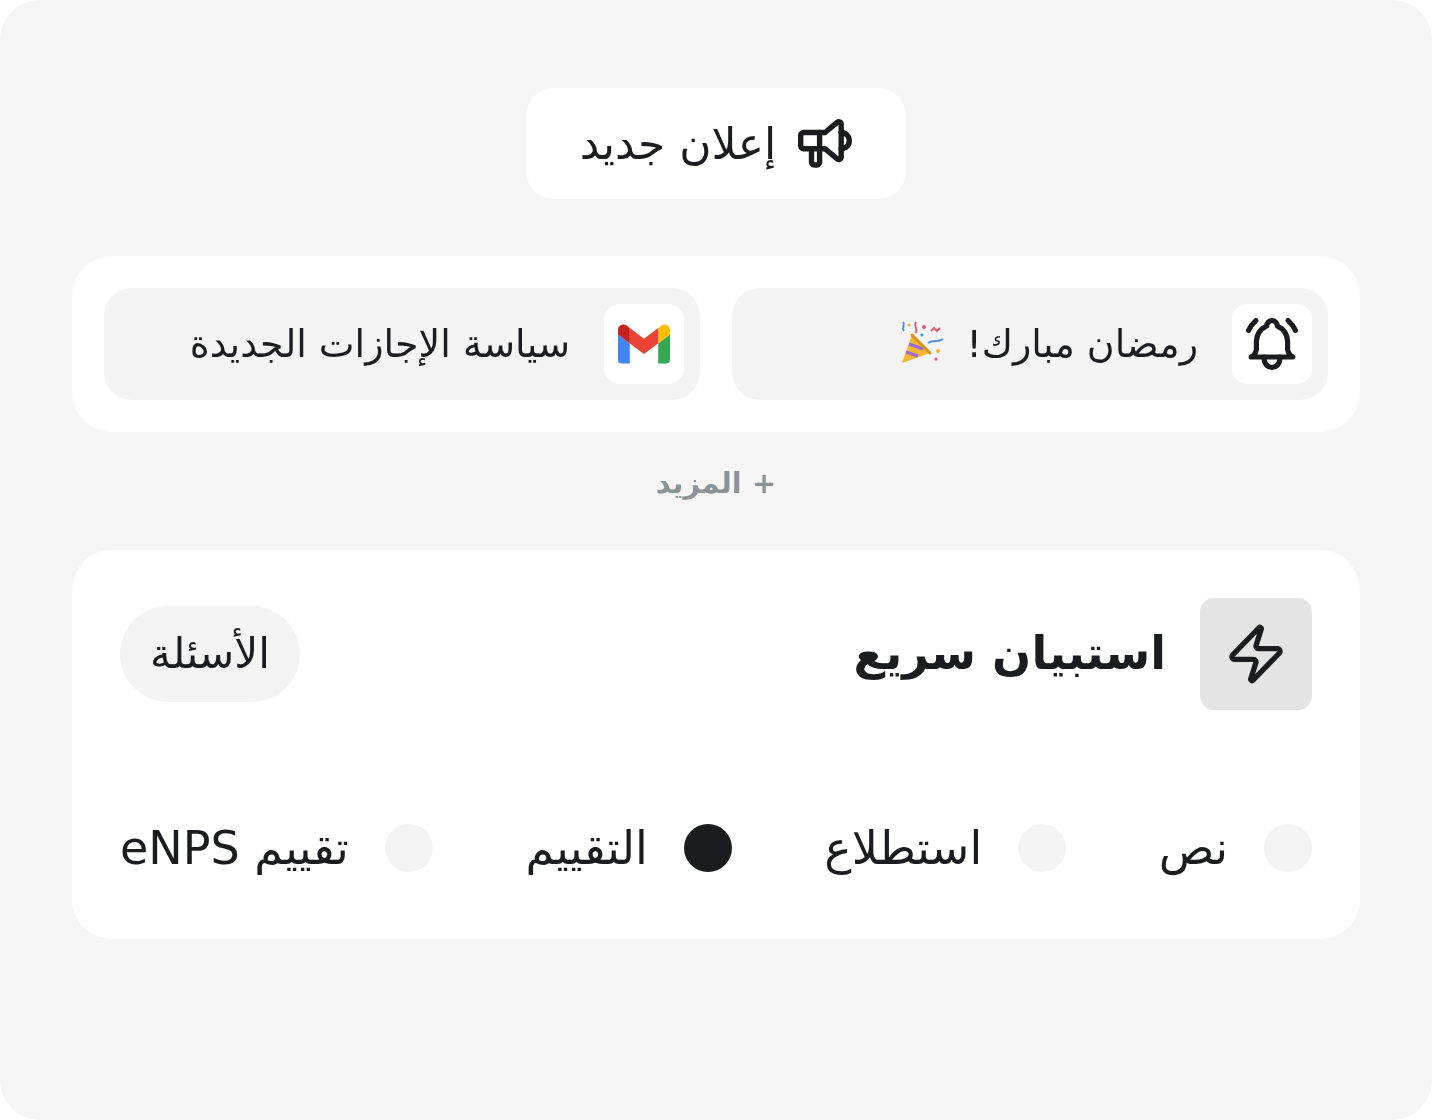 The width and height of the screenshot is (1432, 1120). I want to click on survey-title: استبيان سريع, so click(1009, 653).